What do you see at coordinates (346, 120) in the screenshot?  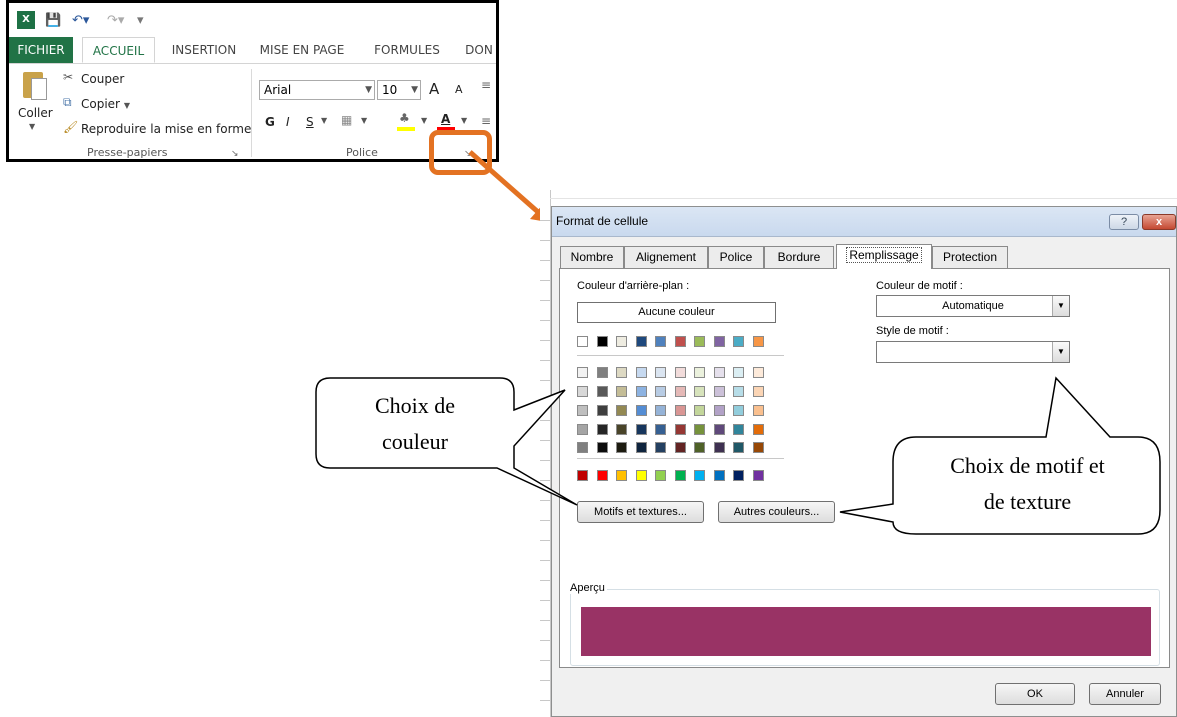 I see `borders-icon: ▦` at bounding box center [346, 120].